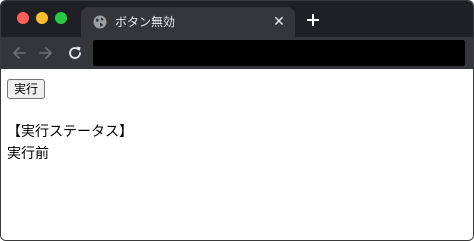 Image resolution: width=474 pixels, height=241 pixels. What do you see at coordinates (75, 53) in the screenshot?
I see `reload-icon` at bounding box center [75, 53].